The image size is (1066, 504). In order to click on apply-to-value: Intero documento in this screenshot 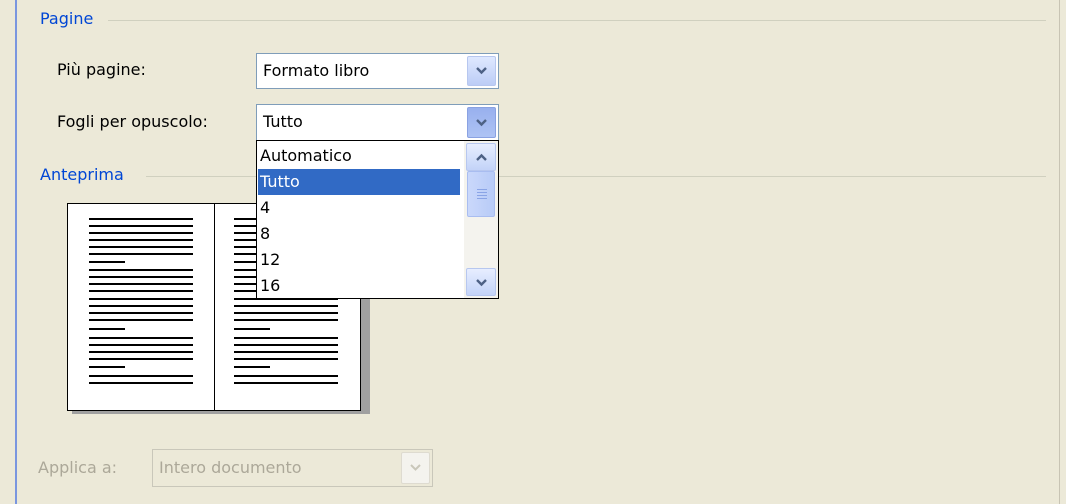, I will do `click(230, 467)`.